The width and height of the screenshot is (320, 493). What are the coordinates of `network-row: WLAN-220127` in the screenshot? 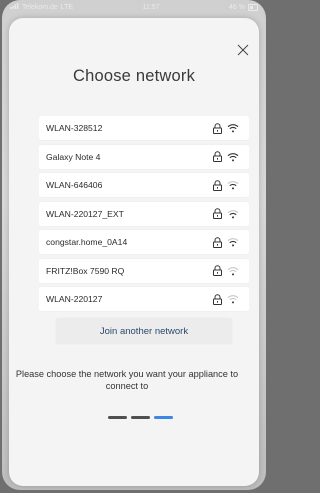 It's located at (144, 299).